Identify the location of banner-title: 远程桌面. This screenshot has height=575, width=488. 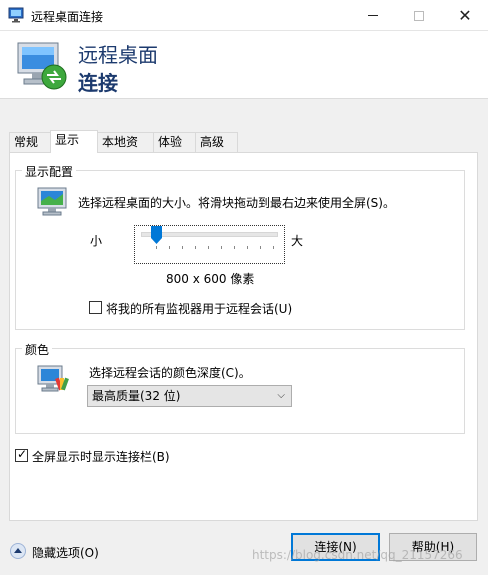
(118, 55).